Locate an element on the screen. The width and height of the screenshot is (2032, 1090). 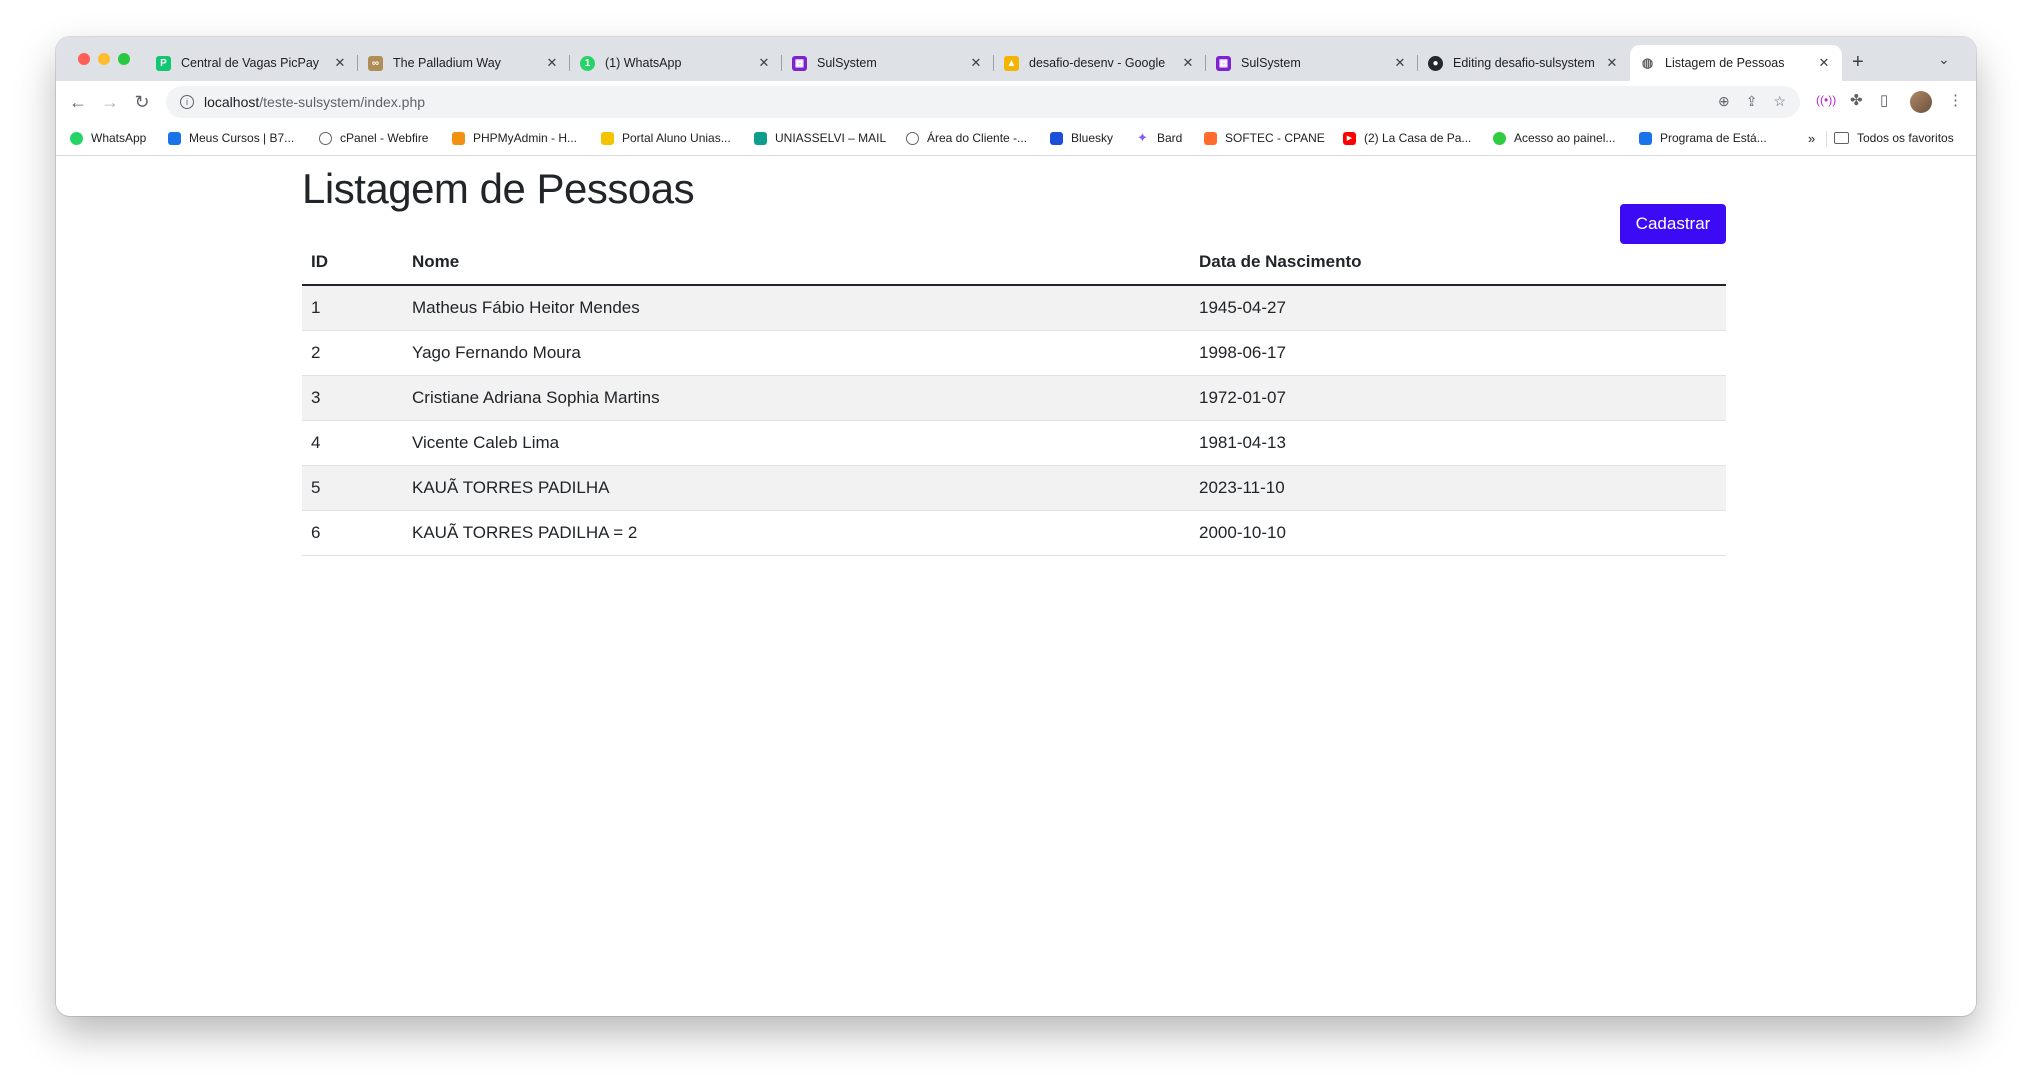
cell-nome: Yago Fernando Moura is located at coordinates (796, 353).